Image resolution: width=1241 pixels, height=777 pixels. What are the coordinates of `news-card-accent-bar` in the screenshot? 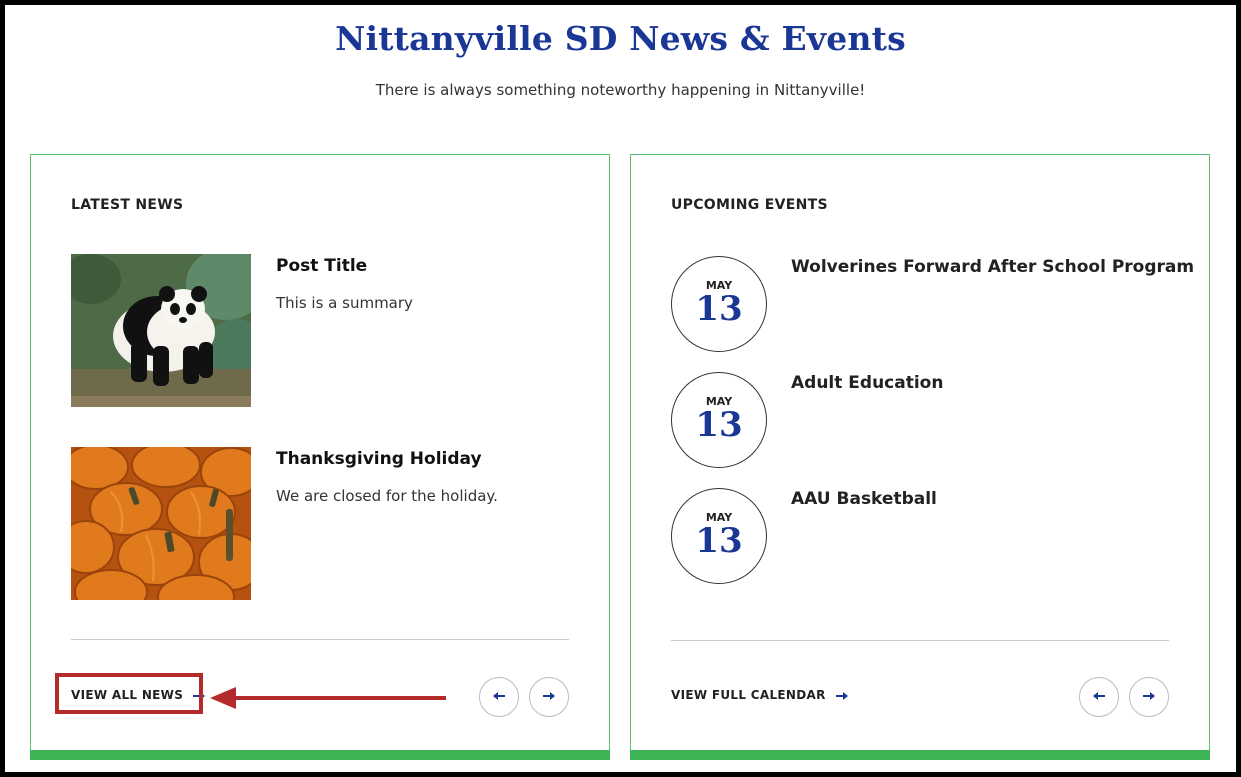 It's located at (320, 755).